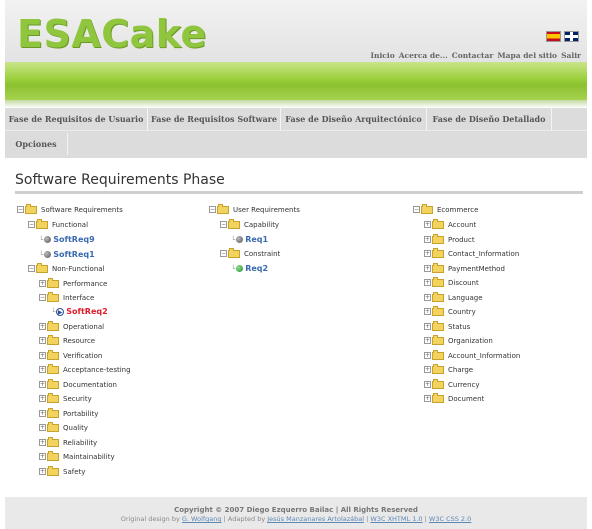 Image resolution: width=592 pixels, height=529 pixels. I want to click on link-inicio: Inicio, so click(382, 55).